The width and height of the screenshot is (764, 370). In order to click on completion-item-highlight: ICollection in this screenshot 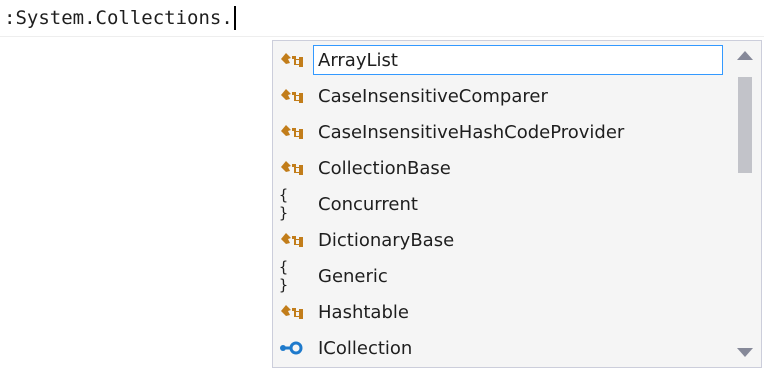, I will do `click(518, 348)`.